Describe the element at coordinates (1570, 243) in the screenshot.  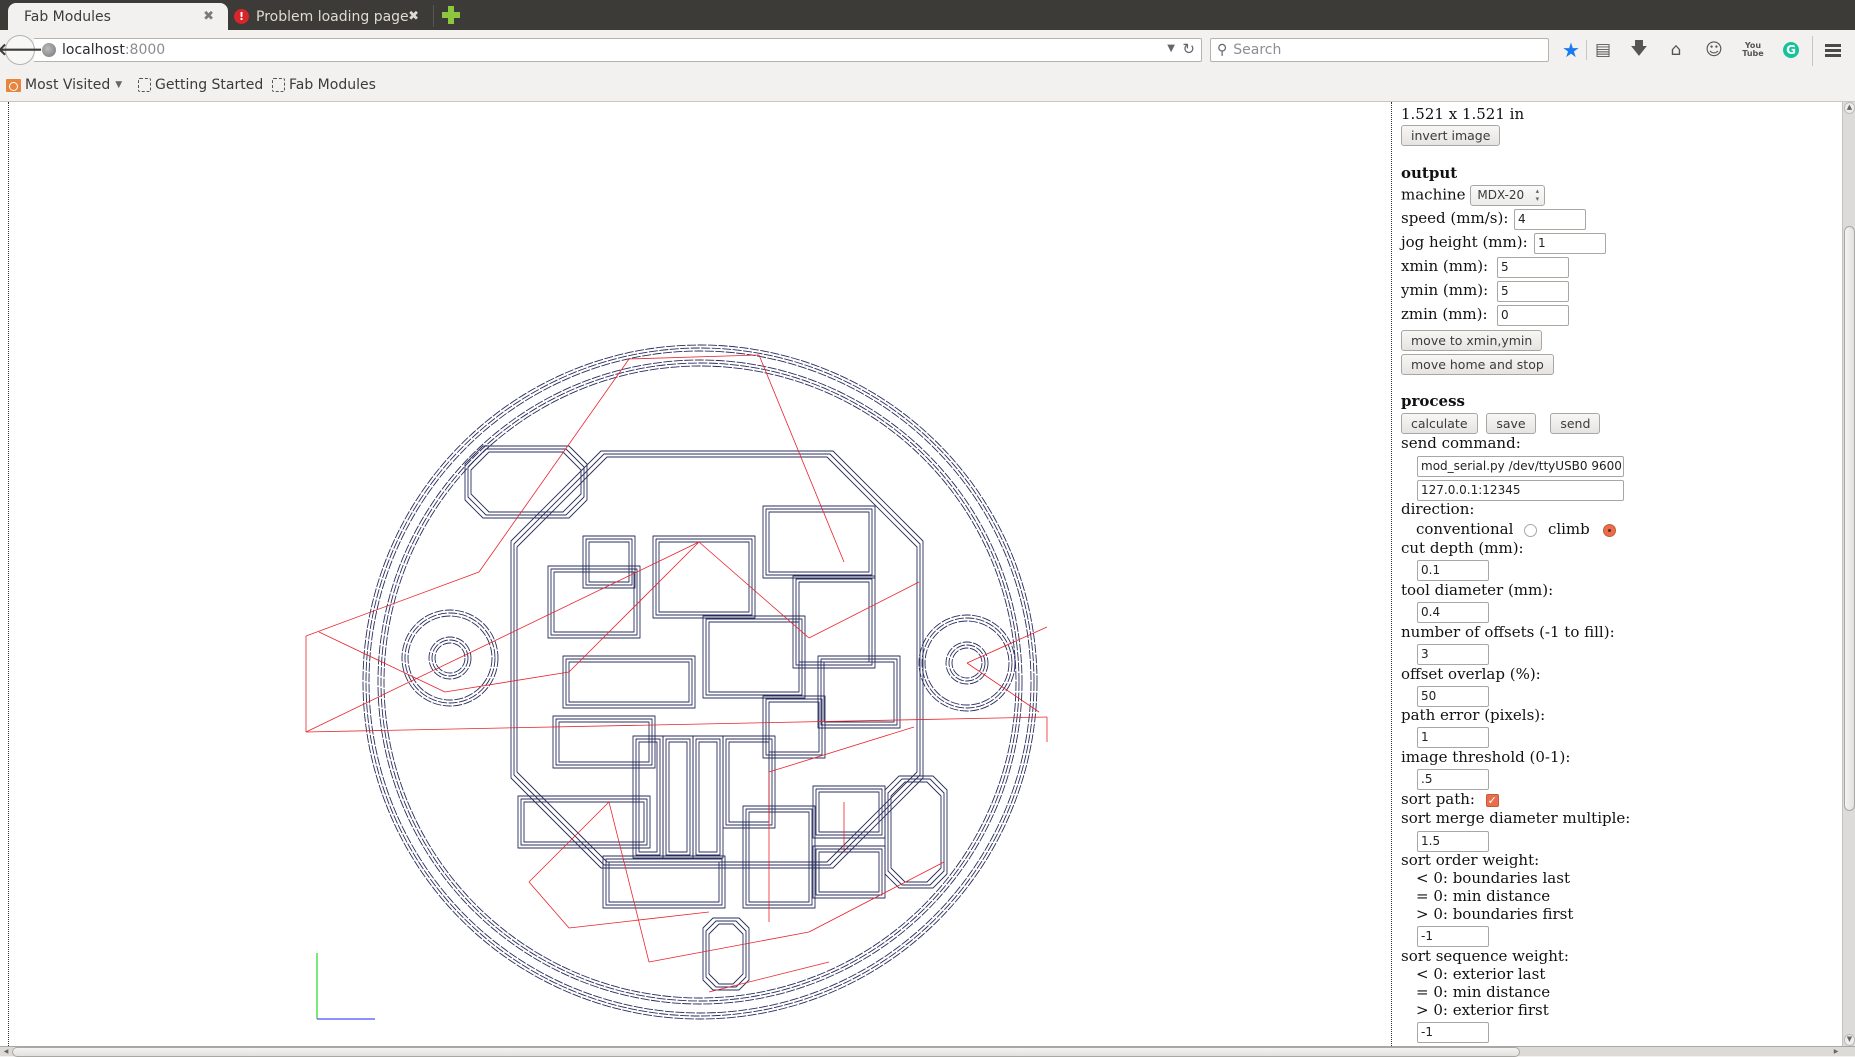
I see `jog-height-input: 1` at that location.